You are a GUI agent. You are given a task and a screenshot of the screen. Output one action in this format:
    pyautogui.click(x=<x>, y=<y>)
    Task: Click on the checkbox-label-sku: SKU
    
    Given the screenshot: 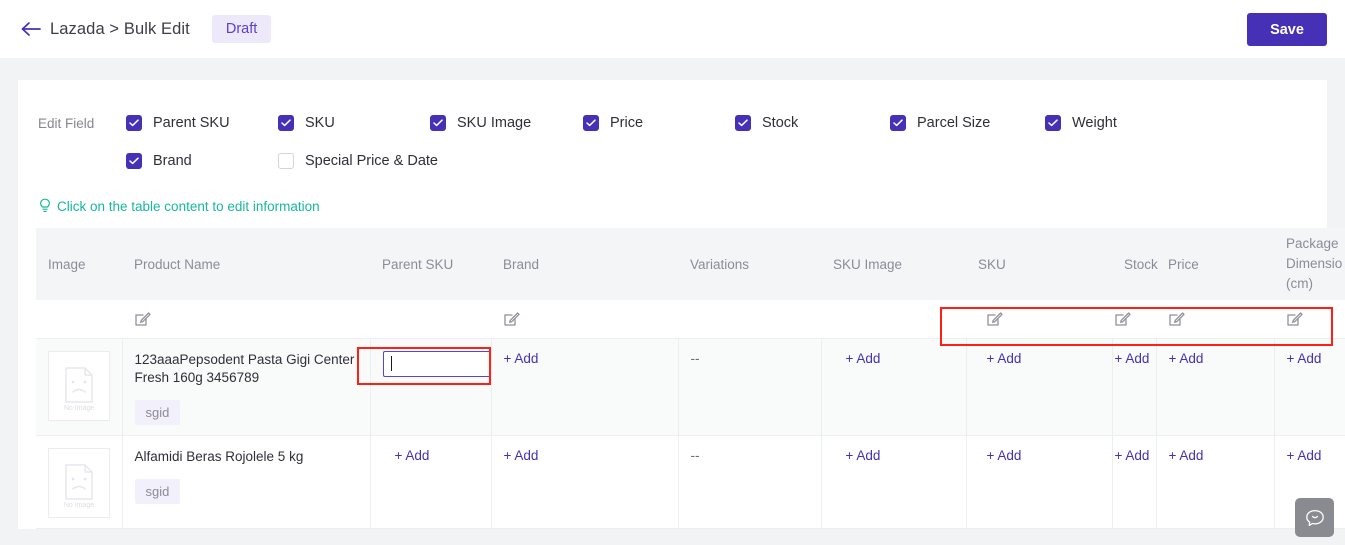 What is the action you would take?
    pyautogui.click(x=320, y=123)
    